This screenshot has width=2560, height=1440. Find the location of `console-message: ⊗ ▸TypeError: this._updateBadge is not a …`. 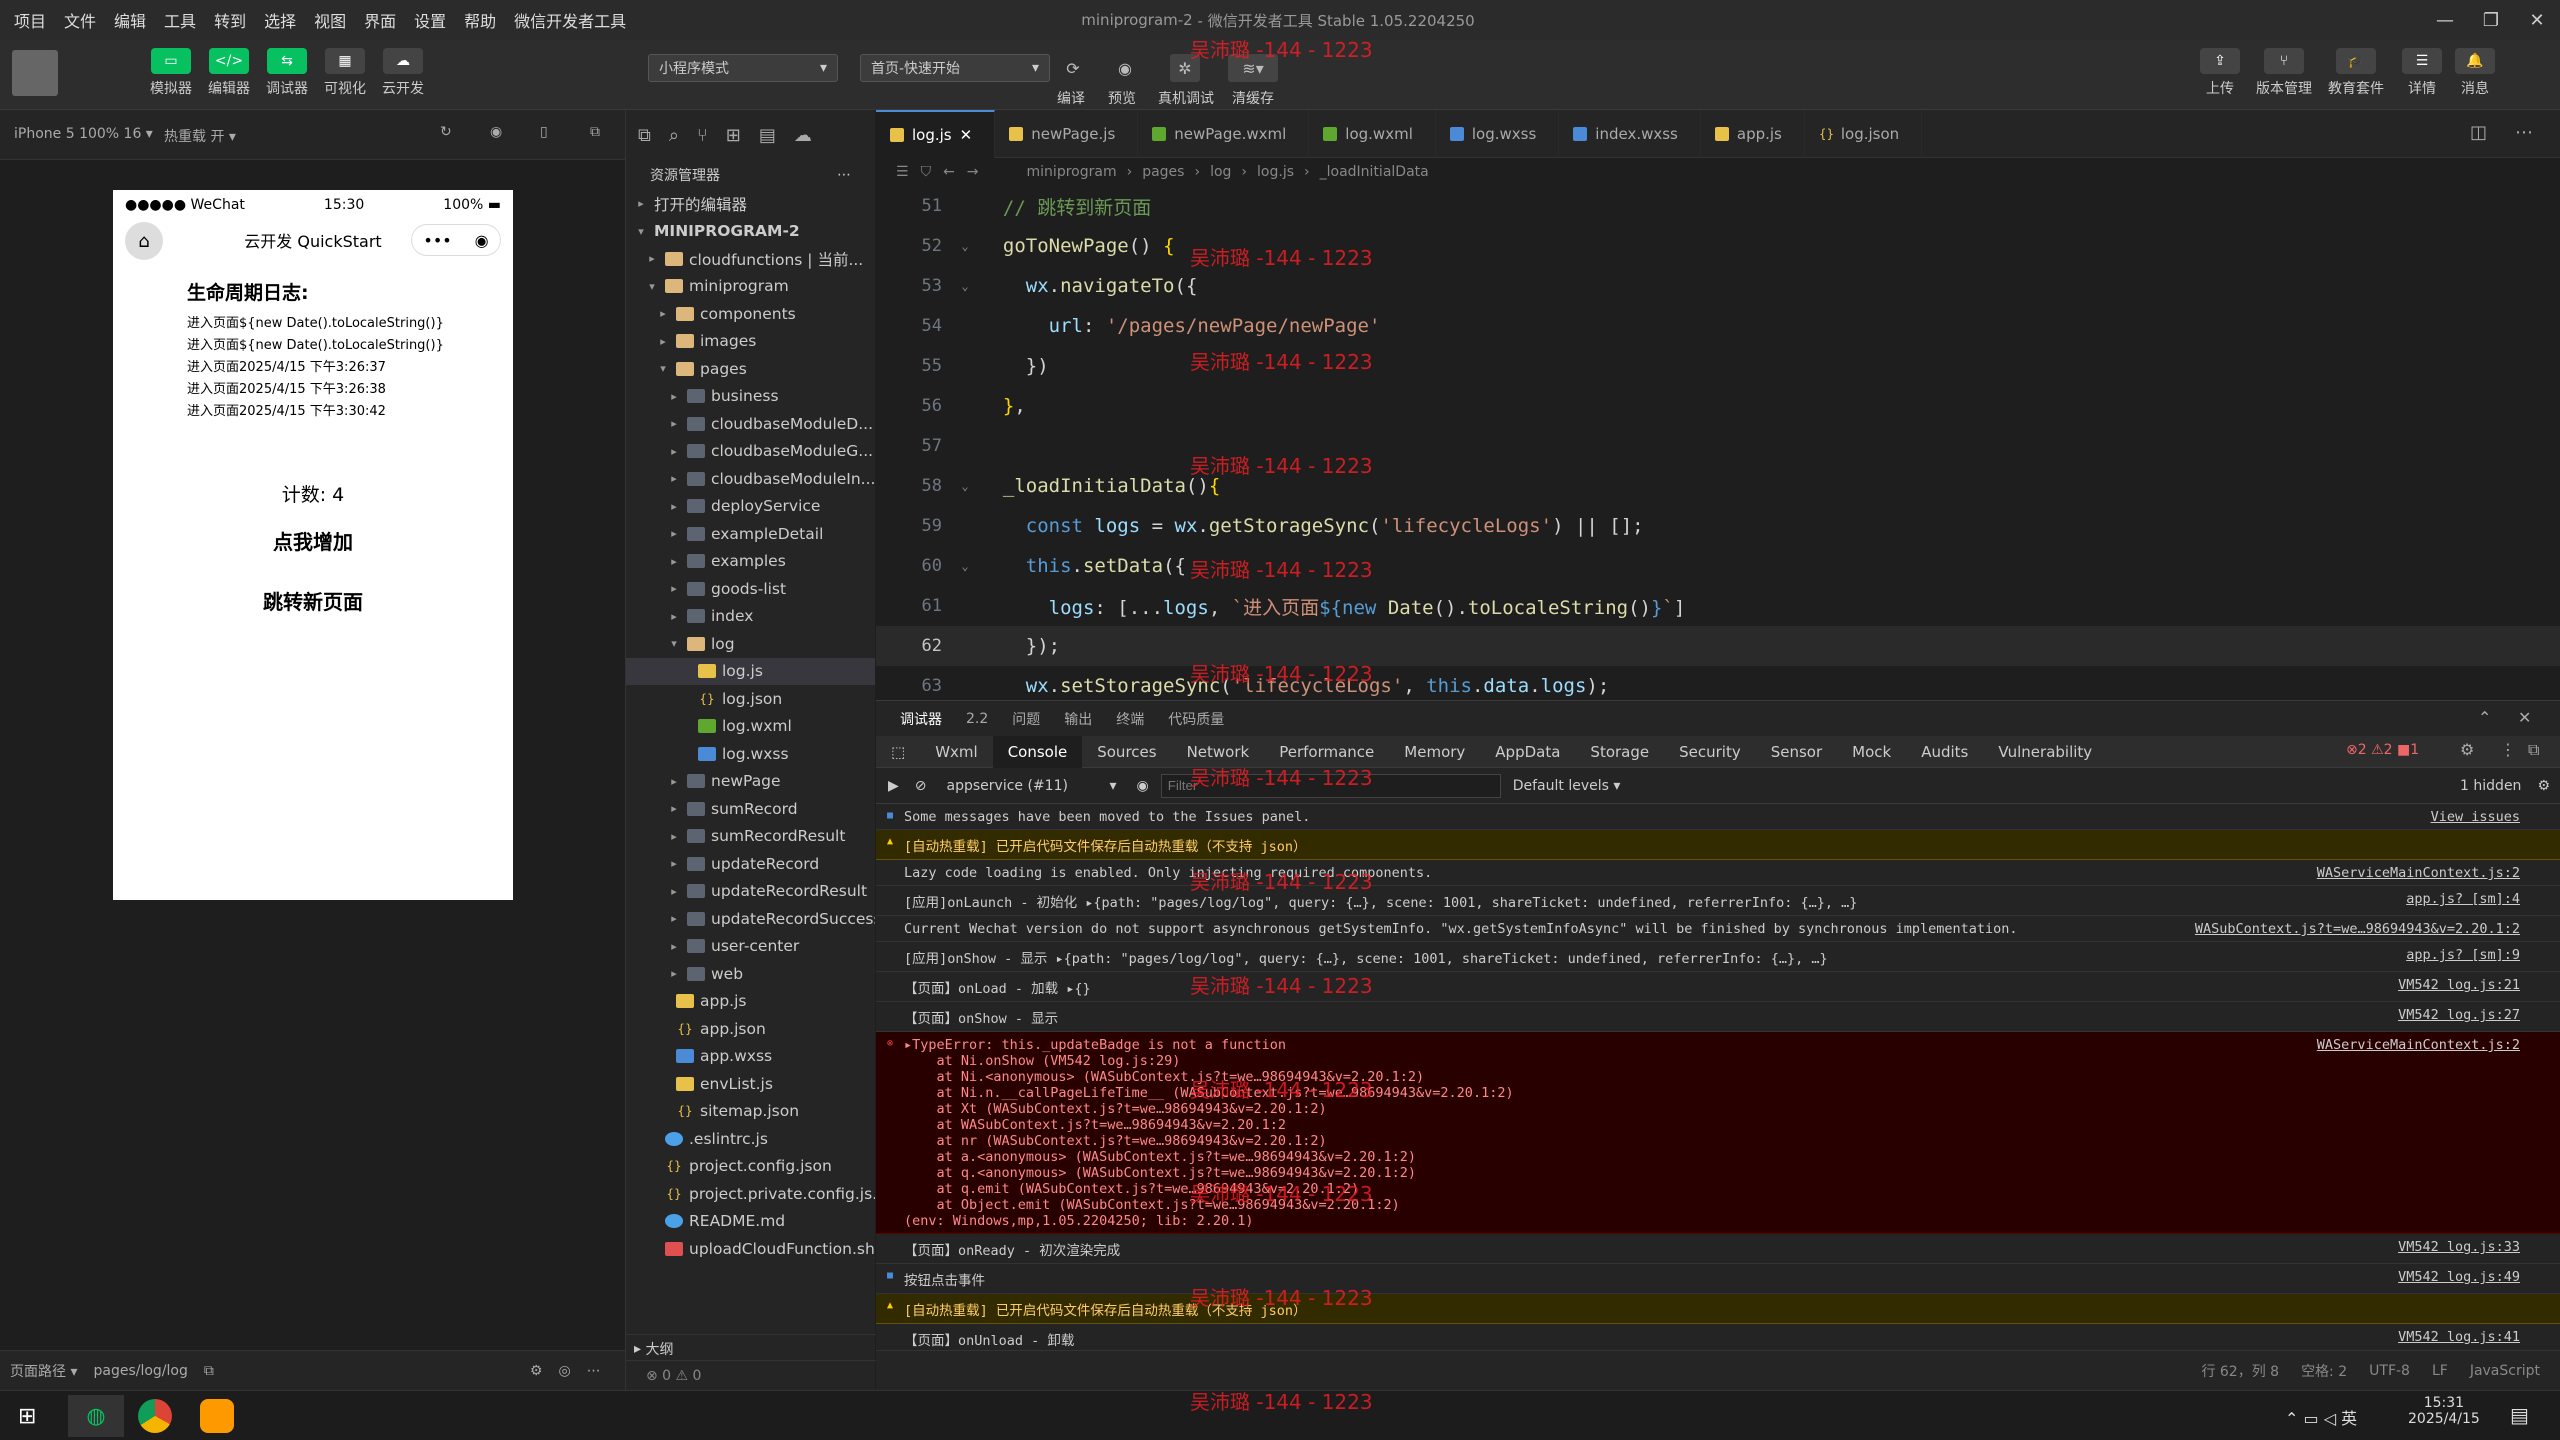

console-message: ⊗ ▸TypeError: this._updateBadge is not a … is located at coordinates (1718, 1133).